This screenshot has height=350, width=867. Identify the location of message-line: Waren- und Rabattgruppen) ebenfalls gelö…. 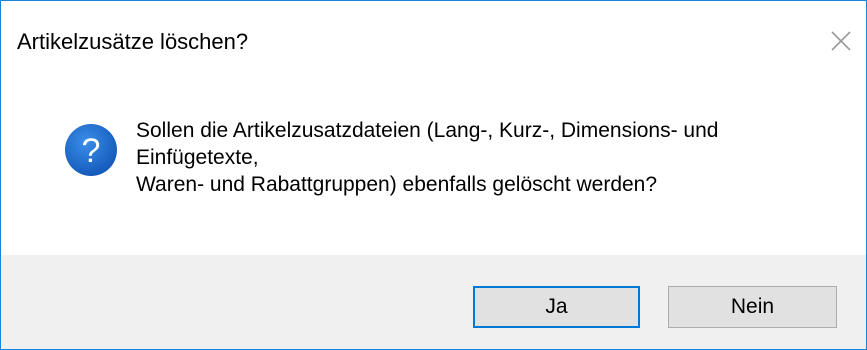
(397, 184).